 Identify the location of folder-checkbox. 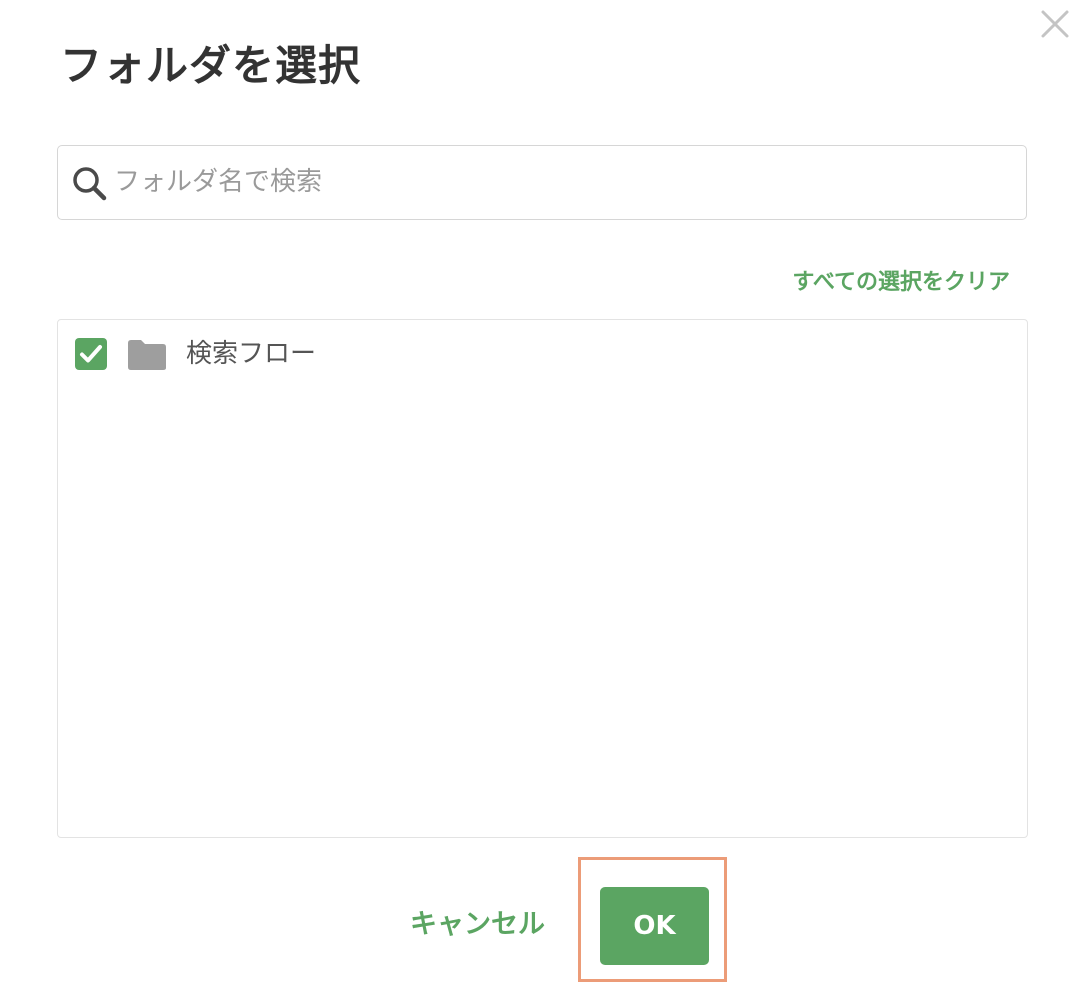
(91, 354).